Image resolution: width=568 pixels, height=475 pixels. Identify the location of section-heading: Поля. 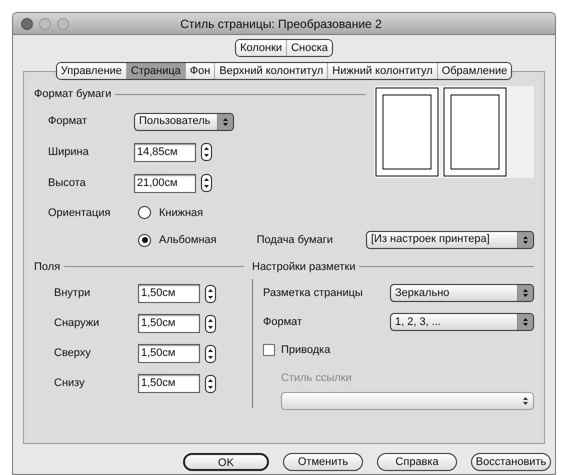
(47, 267).